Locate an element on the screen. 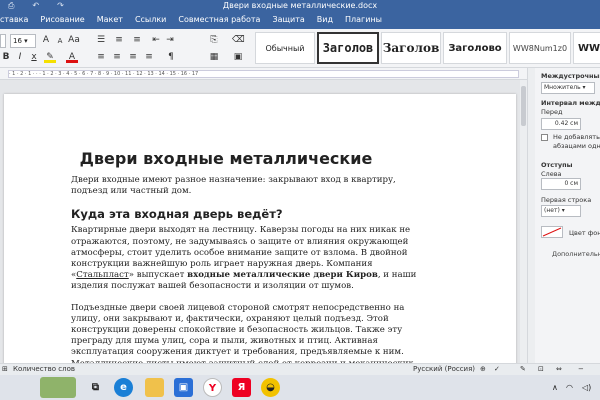  spellcheck-icon: ✓ is located at coordinates (497, 369).